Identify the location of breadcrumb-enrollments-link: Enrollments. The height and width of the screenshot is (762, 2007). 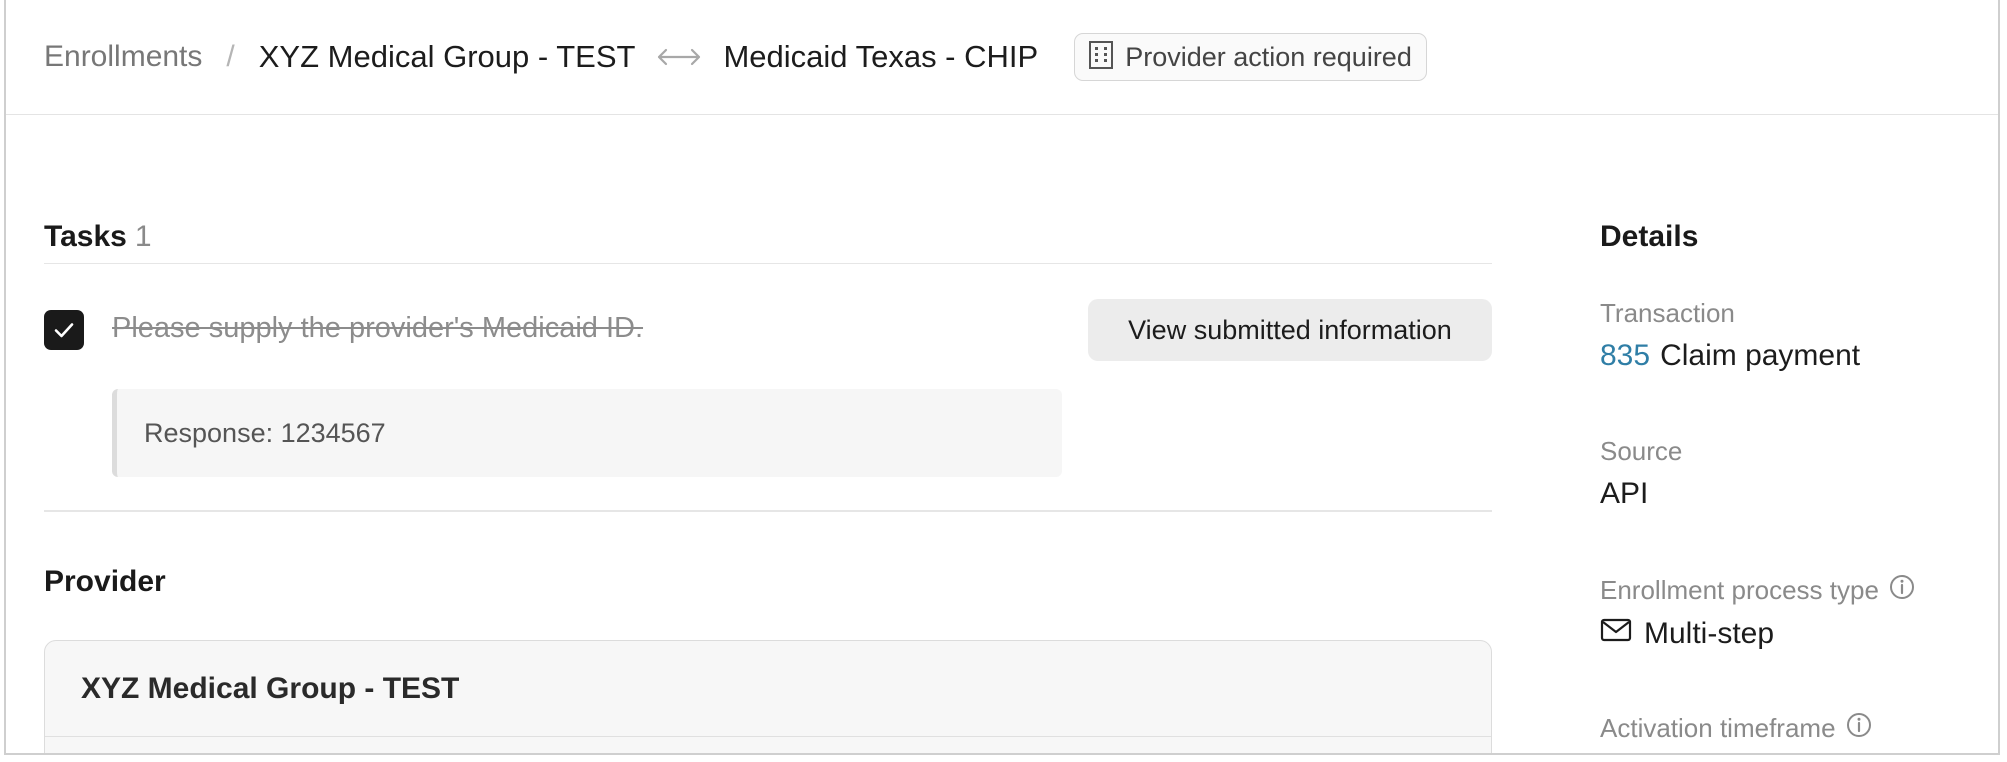
(123, 57).